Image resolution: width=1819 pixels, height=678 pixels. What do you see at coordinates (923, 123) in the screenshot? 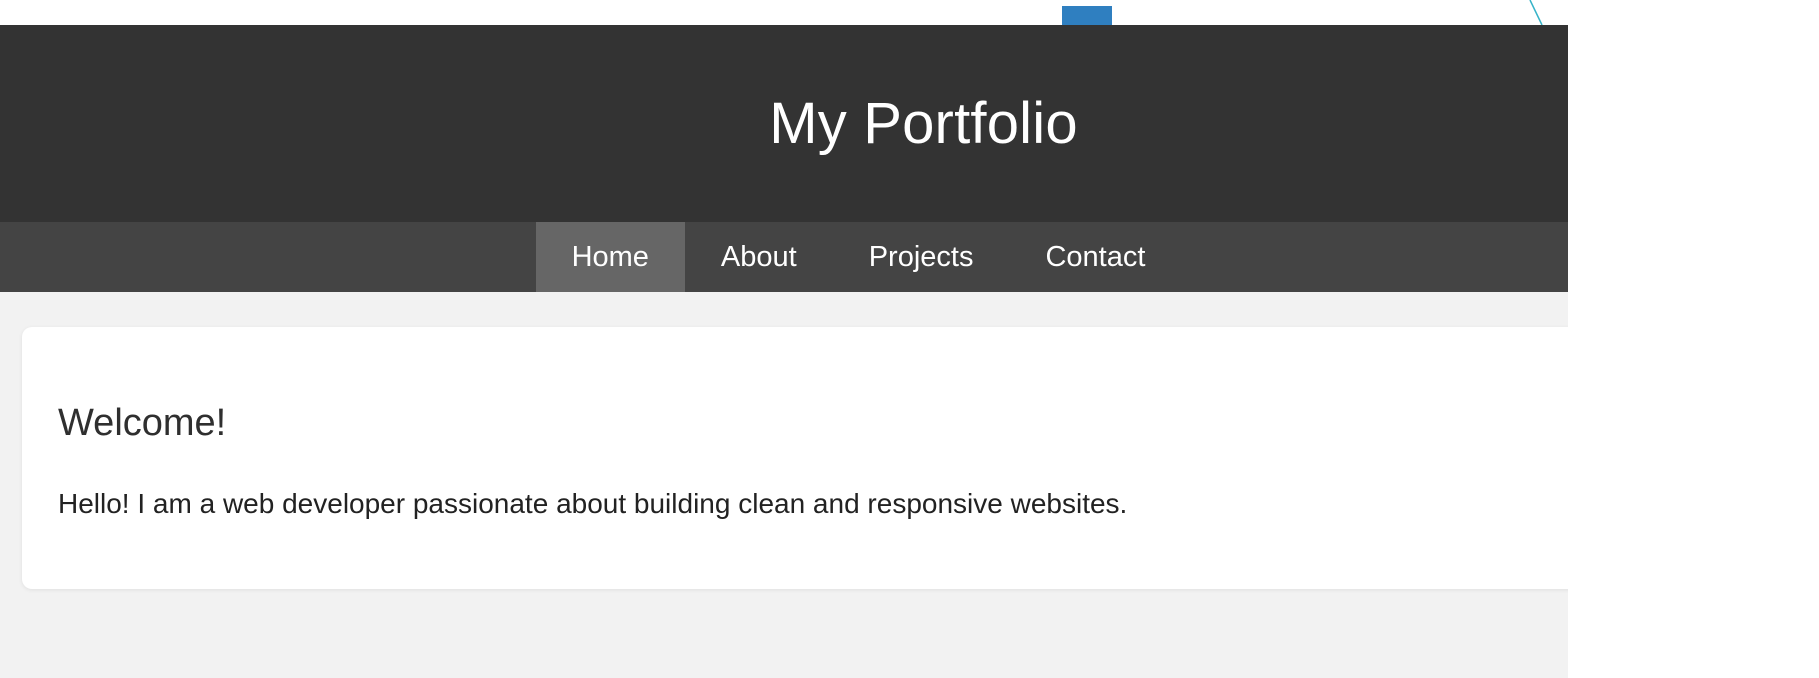
I see `page-title: My Portfolio` at bounding box center [923, 123].